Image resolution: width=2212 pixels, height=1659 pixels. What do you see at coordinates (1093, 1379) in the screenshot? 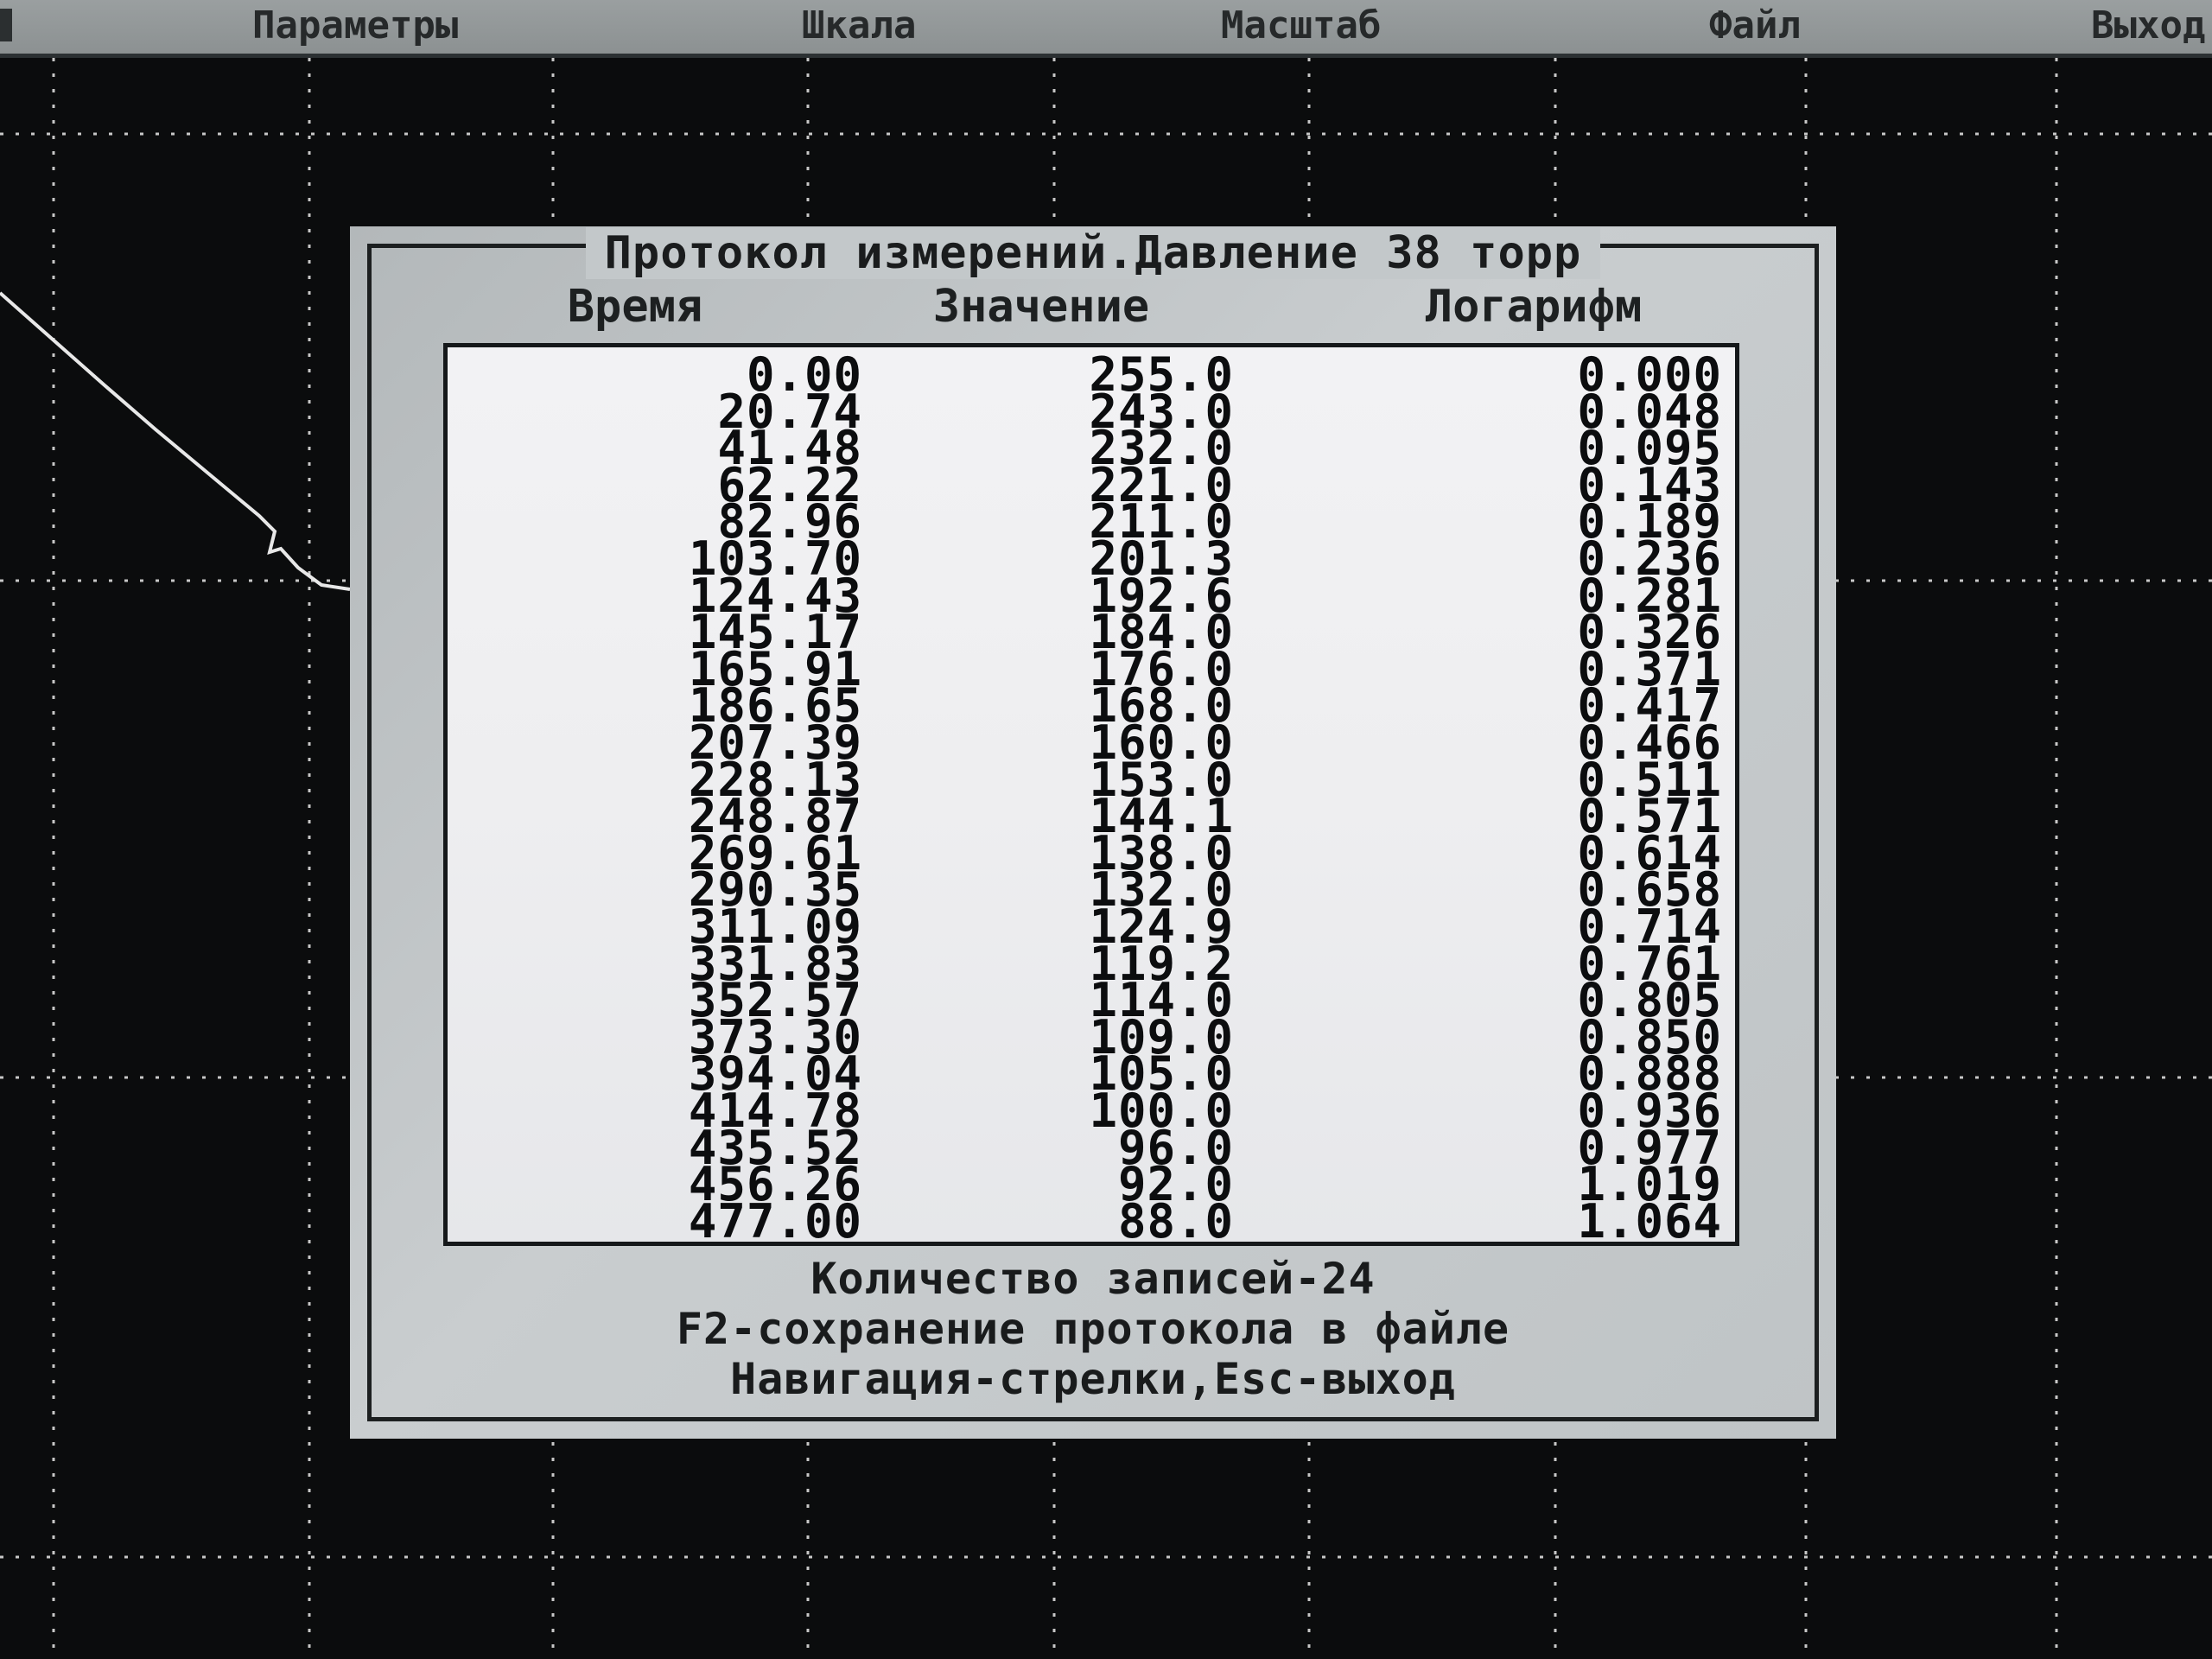
I see `navigation-hint-text: Навигация-стрелки,Esc-выход` at bounding box center [1093, 1379].